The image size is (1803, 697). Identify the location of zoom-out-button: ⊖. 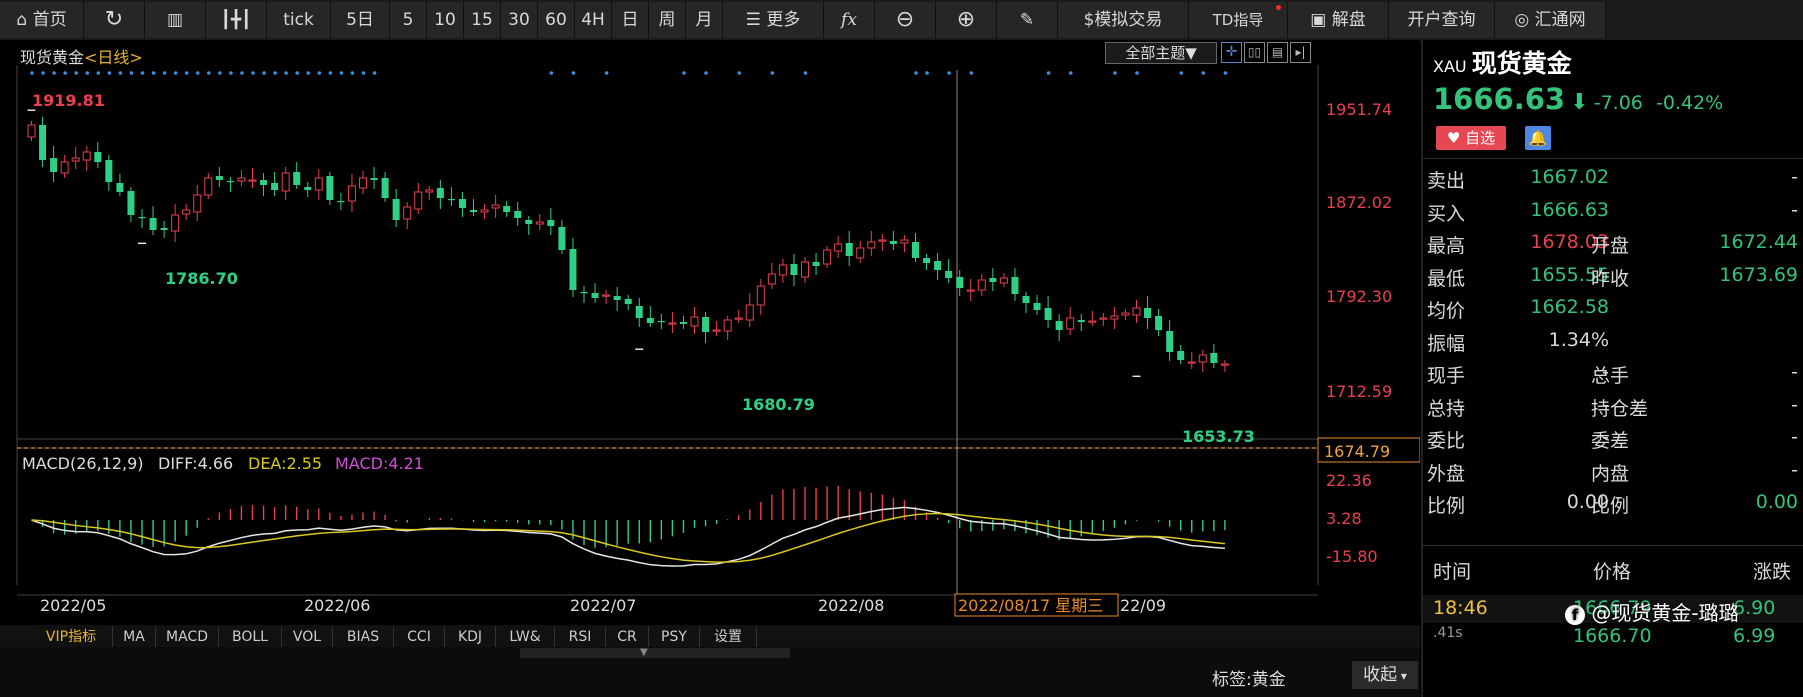
(905, 20).